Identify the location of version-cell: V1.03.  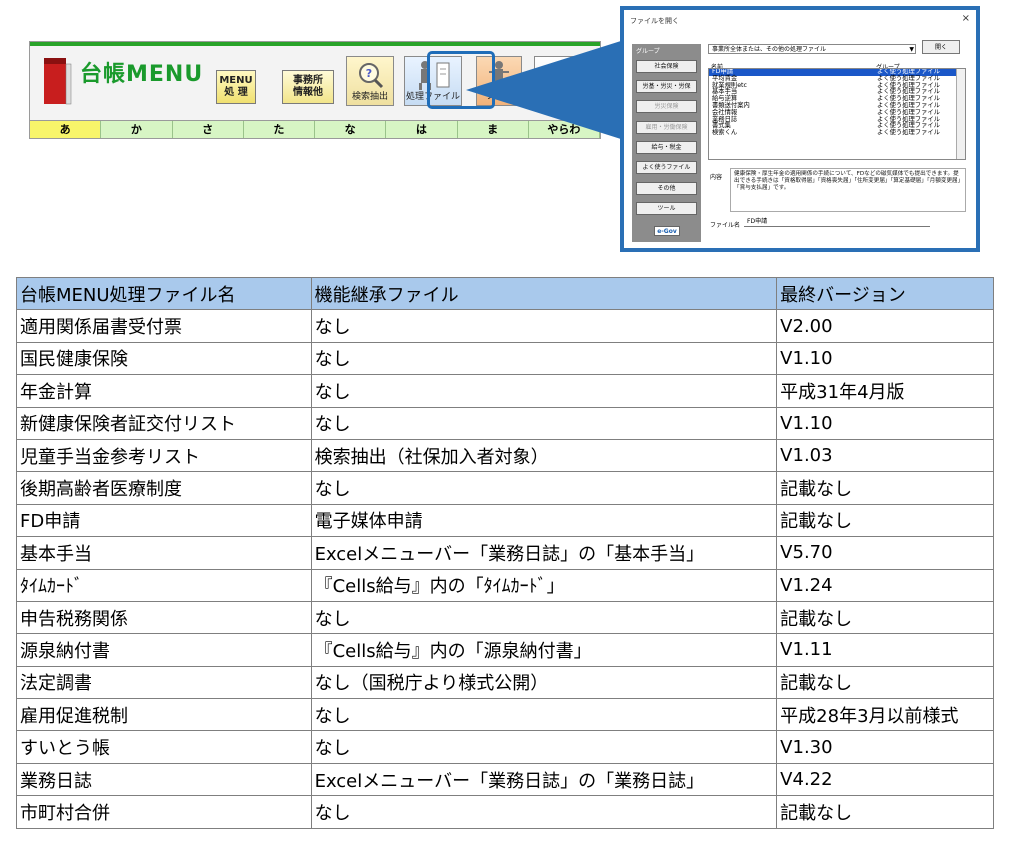
(885, 455).